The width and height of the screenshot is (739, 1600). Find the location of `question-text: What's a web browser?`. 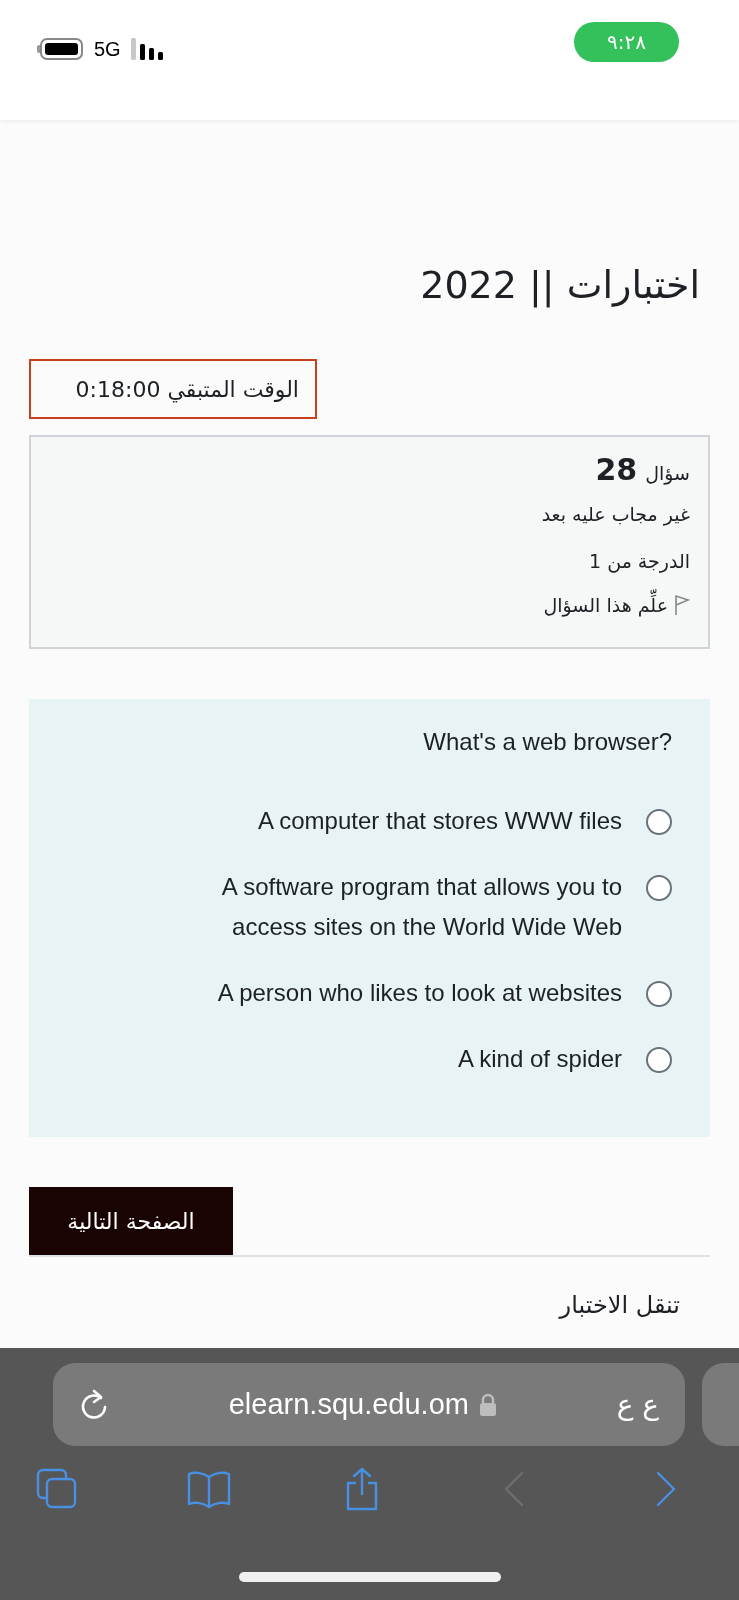

question-text: What's a web browser? is located at coordinates (547, 742).